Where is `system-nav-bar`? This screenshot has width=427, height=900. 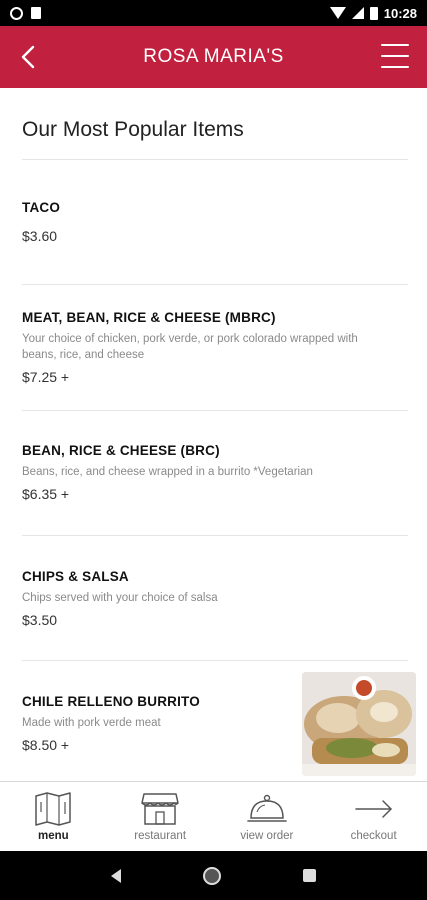
system-nav-bar is located at coordinates (213, 875).